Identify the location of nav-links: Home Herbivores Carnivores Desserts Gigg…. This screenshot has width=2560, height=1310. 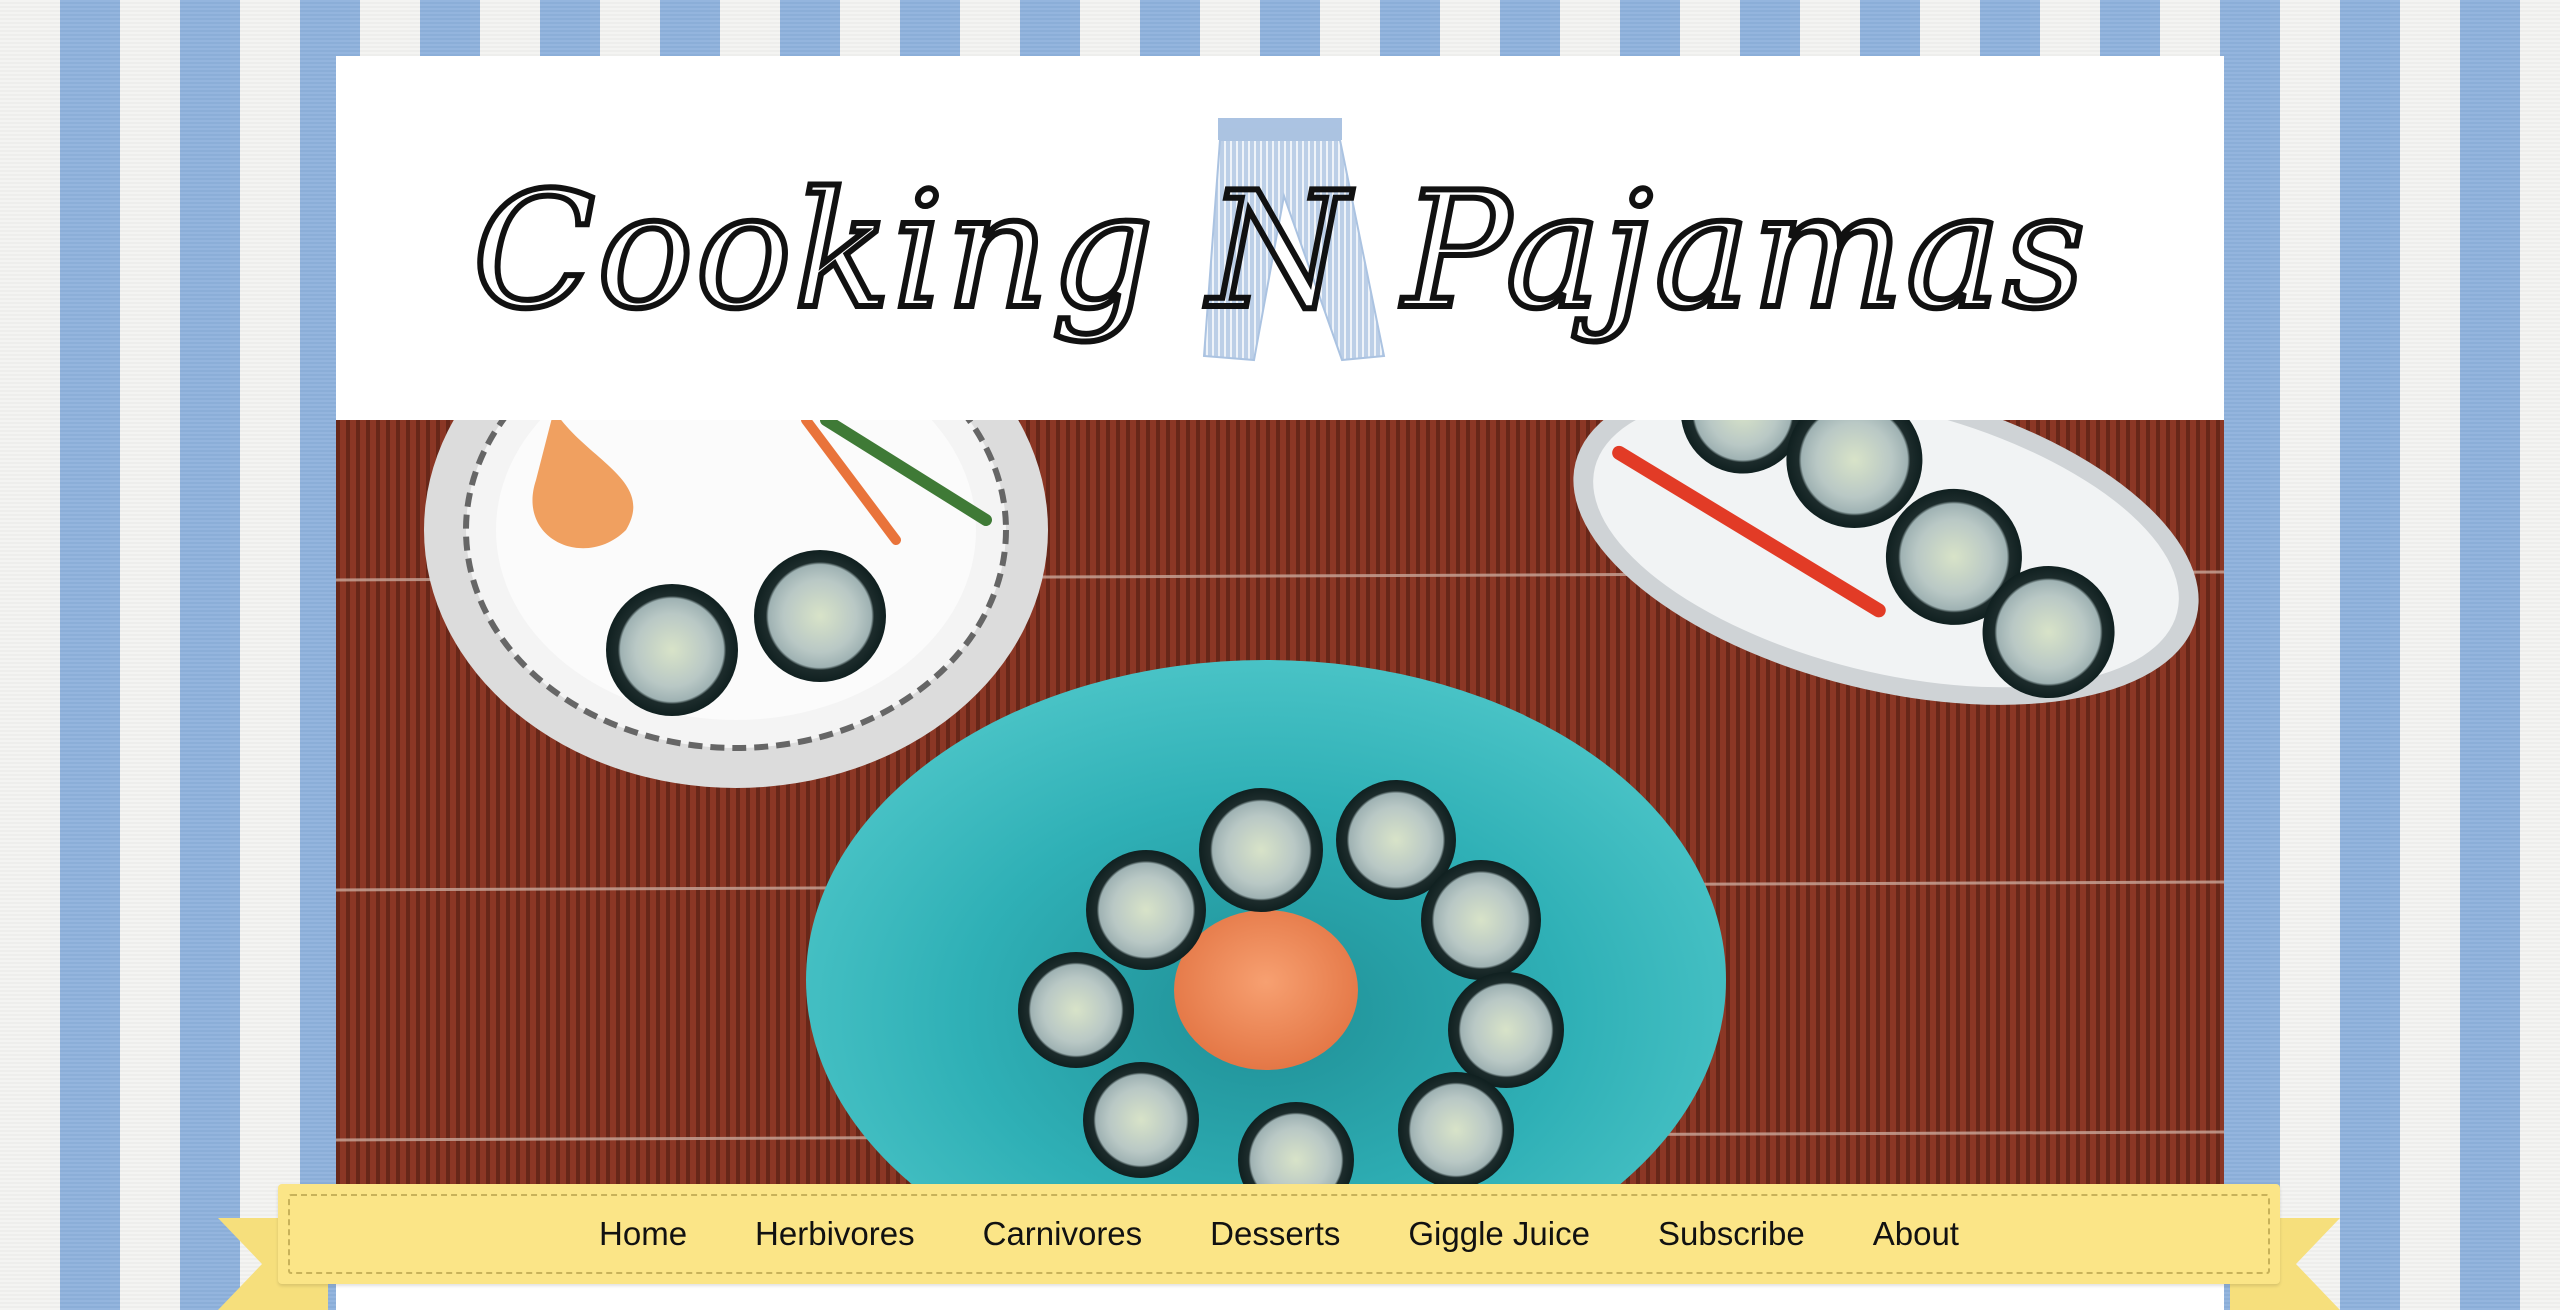
(1279, 1234).